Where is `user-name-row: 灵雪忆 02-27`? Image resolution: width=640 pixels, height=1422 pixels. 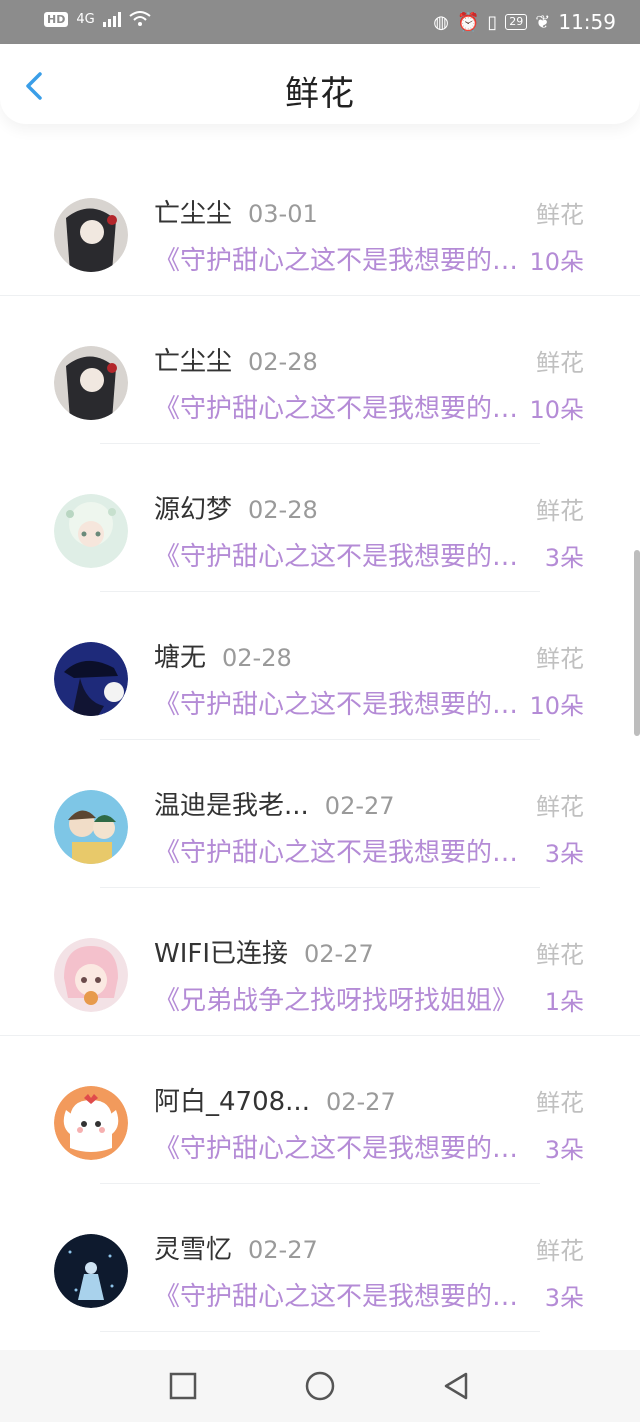 user-name-row: 灵雪忆 02-27 is located at coordinates (236, 1247).